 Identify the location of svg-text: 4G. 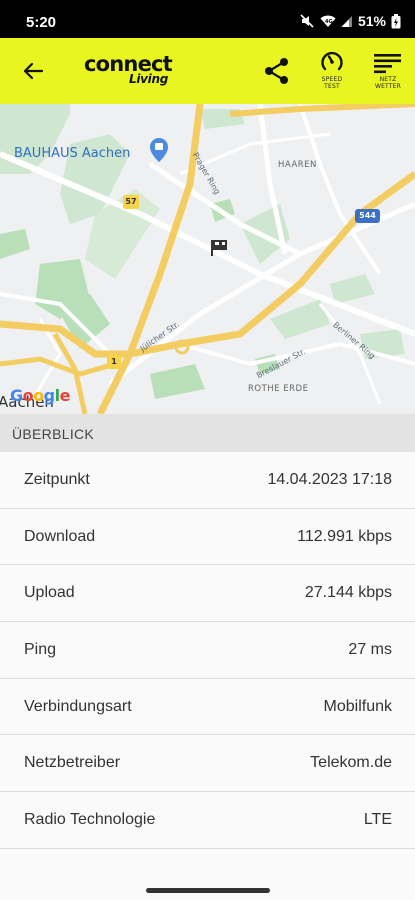
(329, 22).